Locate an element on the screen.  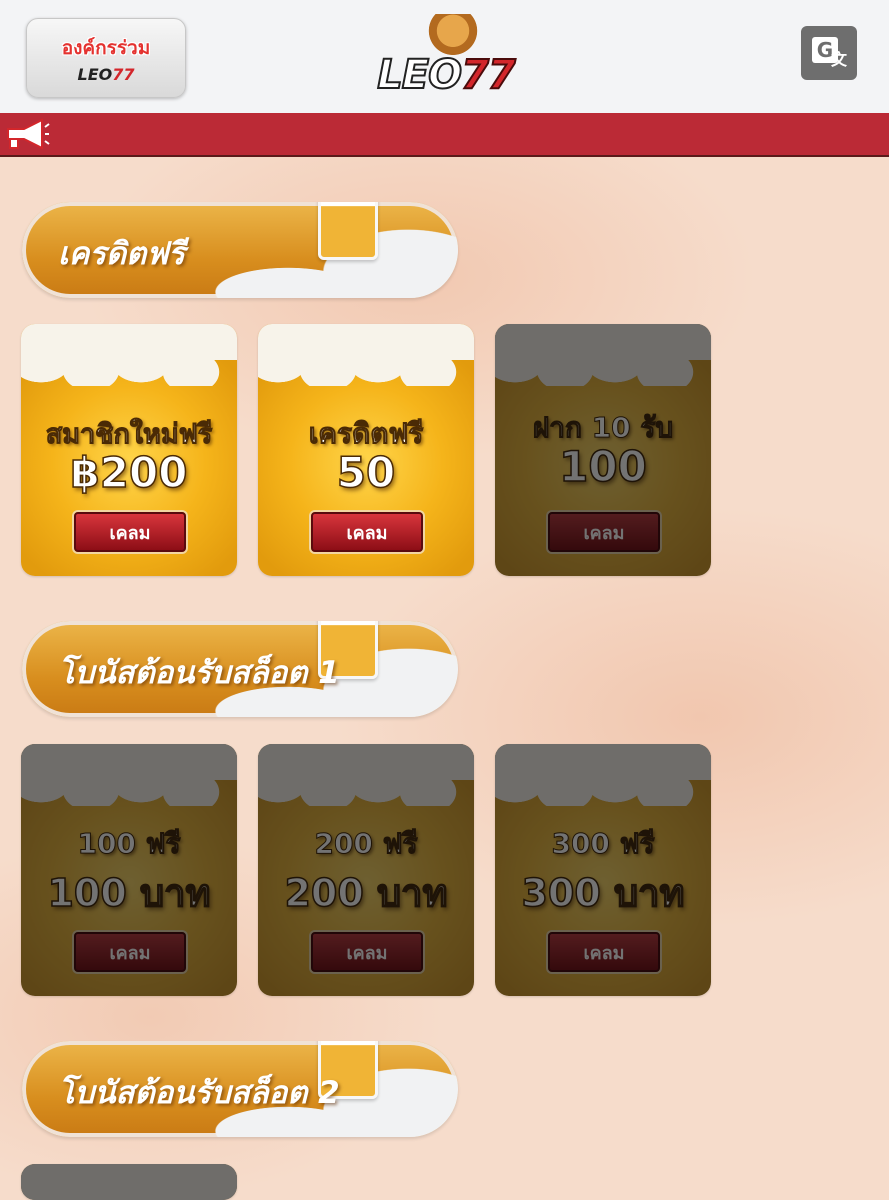
promo-card: เครดิตฟรี 50 เคลม is located at coordinates (366, 450).